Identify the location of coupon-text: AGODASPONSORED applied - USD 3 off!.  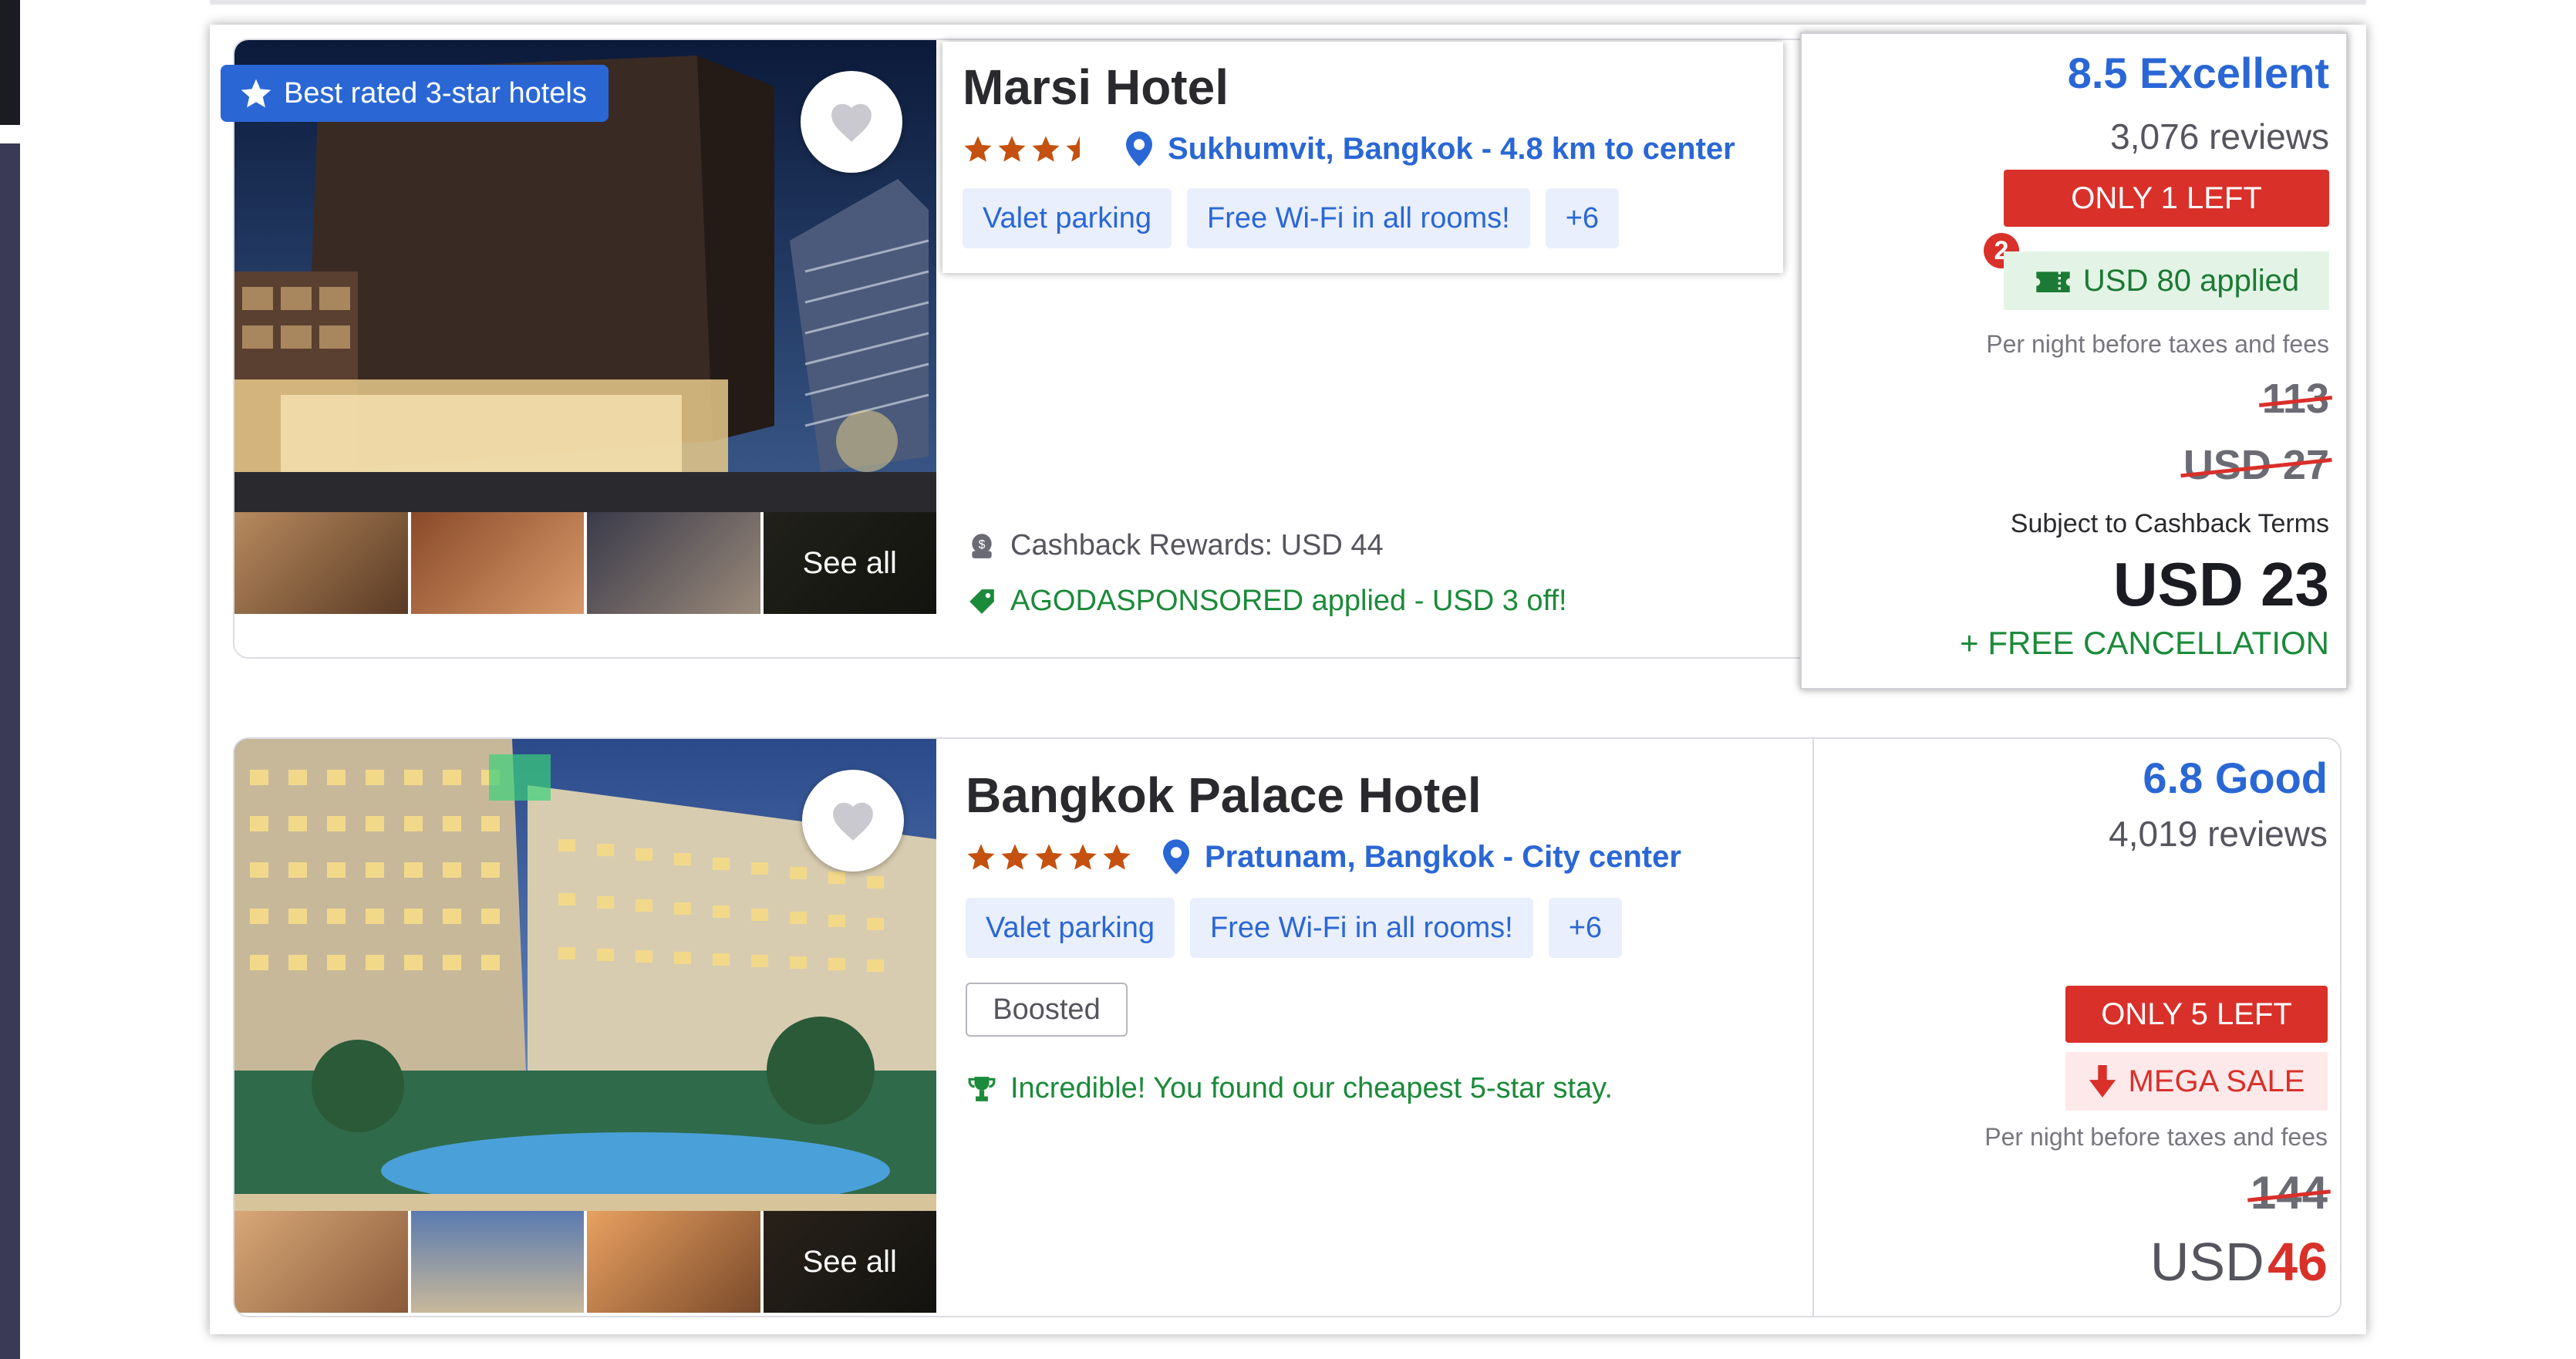
(1288, 601).